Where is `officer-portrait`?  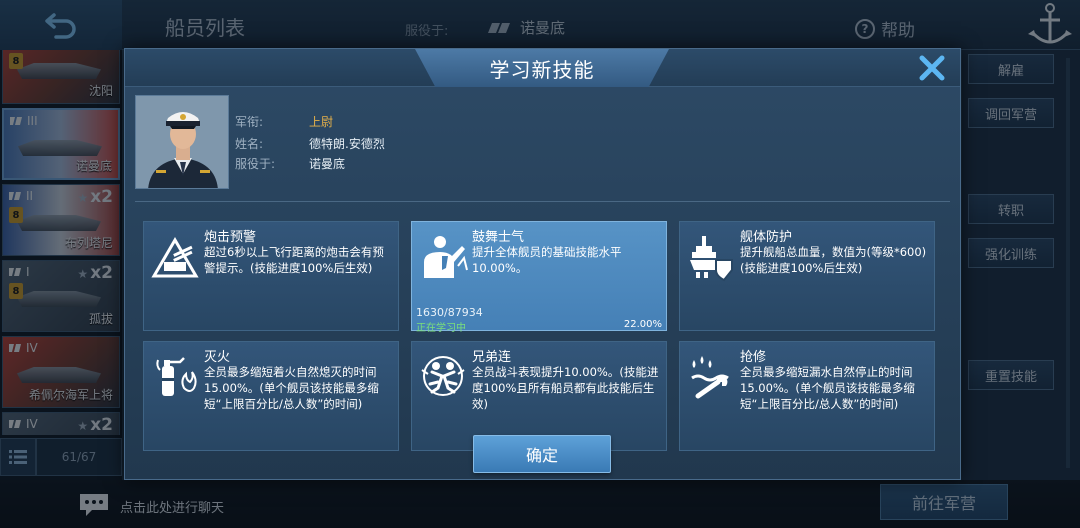
officer-portrait is located at coordinates (182, 142).